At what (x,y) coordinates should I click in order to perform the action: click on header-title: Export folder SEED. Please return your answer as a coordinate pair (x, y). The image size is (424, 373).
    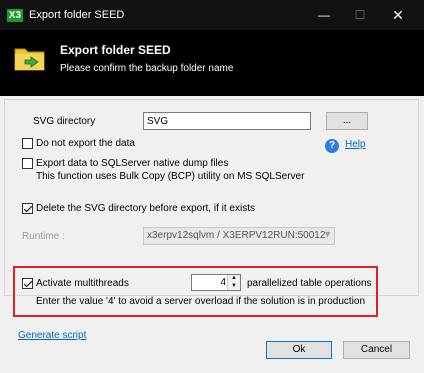
    Looking at the image, I should click on (115, 50).